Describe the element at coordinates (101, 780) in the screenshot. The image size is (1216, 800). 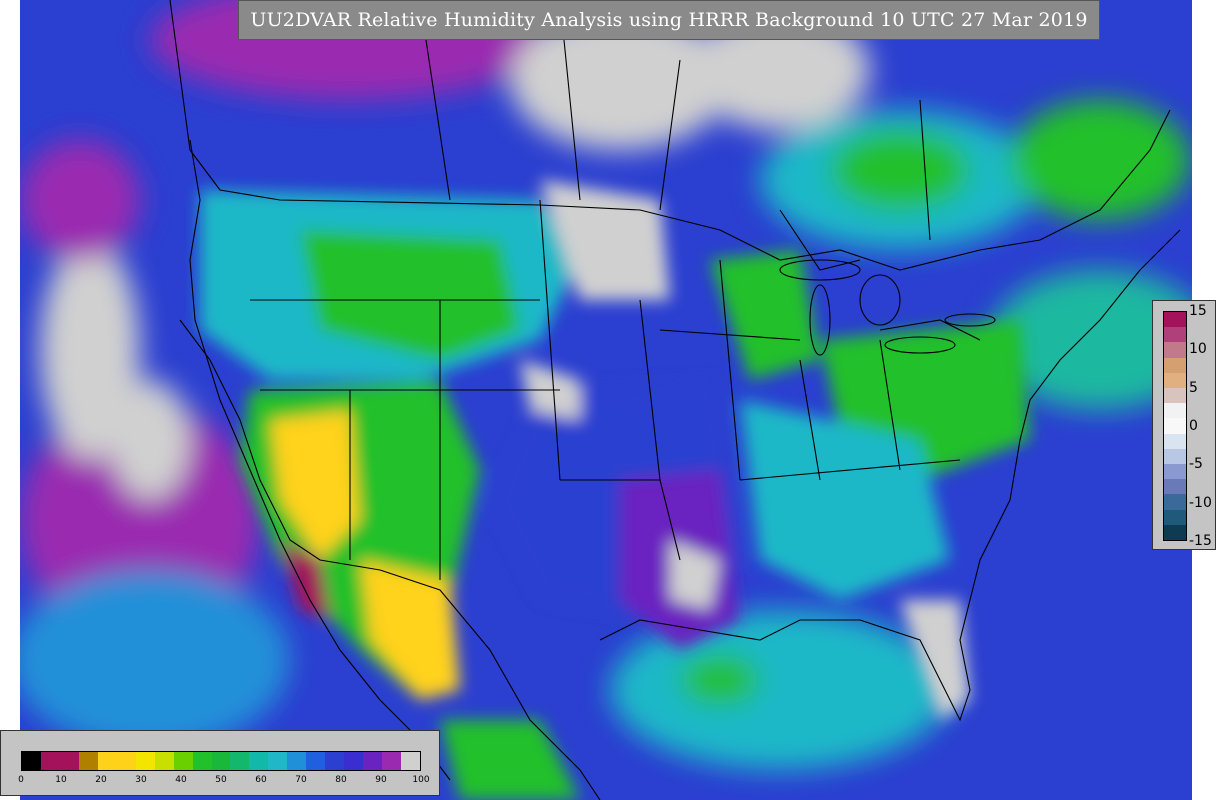
I see `rh-tick-label: 20` at that location.